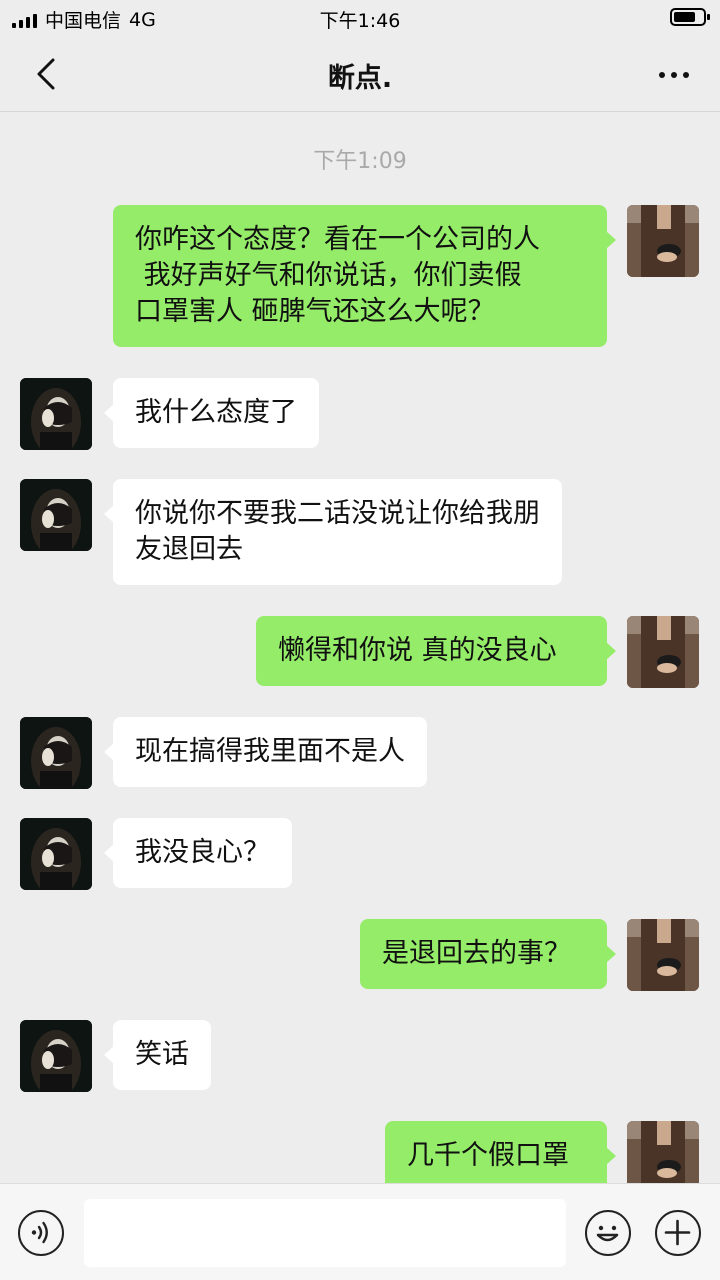 This screenshot has height=1280, width=720. Describe the element at coordinates (315, 311) in the screenshot. I see `message-line: 口罩害人 砸脾气还这么大呢？` at that location.